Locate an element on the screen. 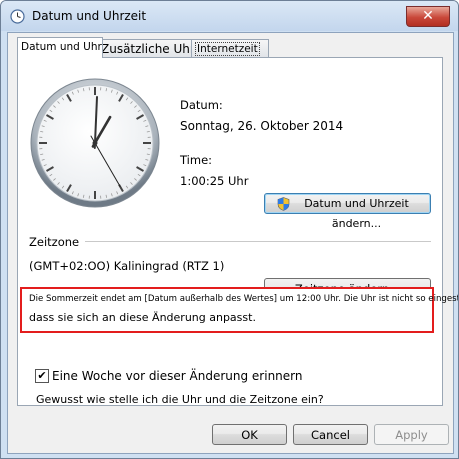  window-title: Datum und Uhrzeit is located at coordinates (89, 16).